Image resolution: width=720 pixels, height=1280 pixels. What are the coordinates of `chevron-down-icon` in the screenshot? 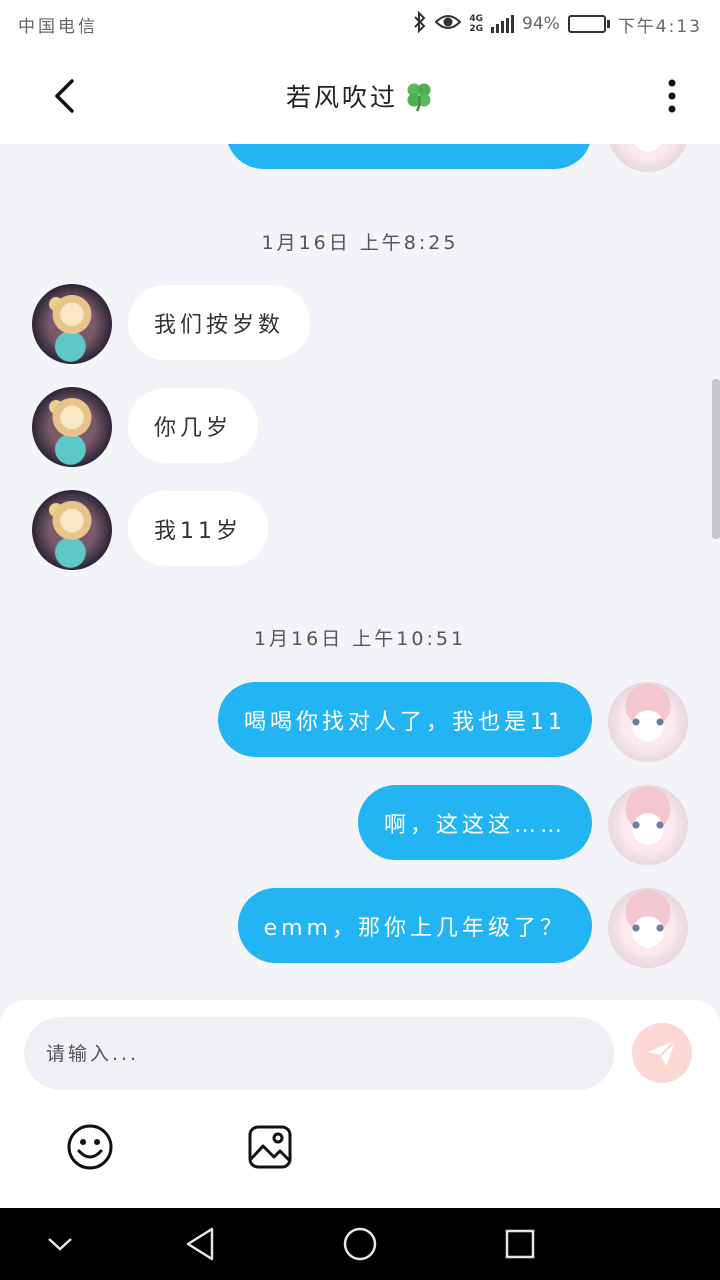 It's located at (60, 1244).